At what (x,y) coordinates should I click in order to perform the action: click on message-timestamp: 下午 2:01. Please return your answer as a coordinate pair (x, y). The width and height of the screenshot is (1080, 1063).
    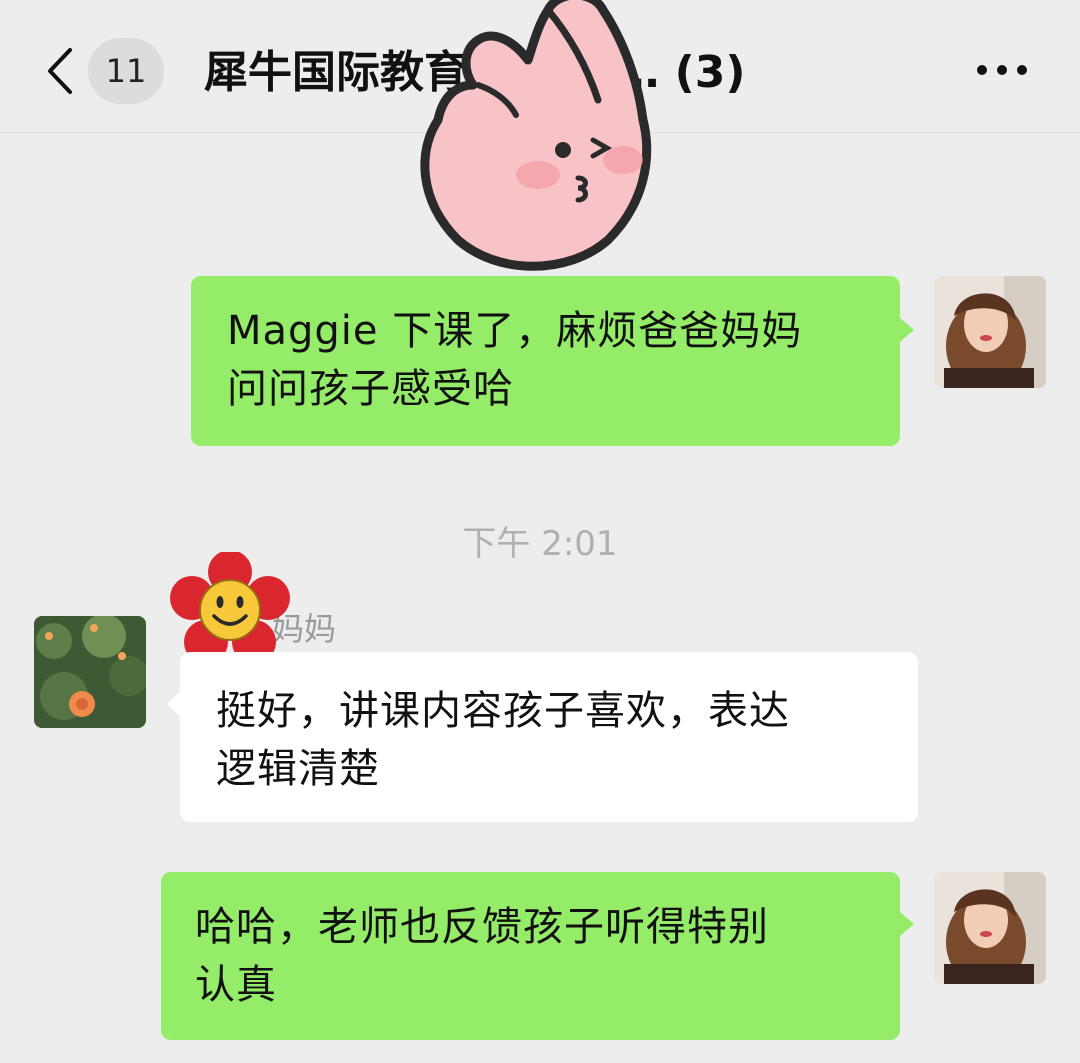
    Looking at the image, I should click on (540, 544).